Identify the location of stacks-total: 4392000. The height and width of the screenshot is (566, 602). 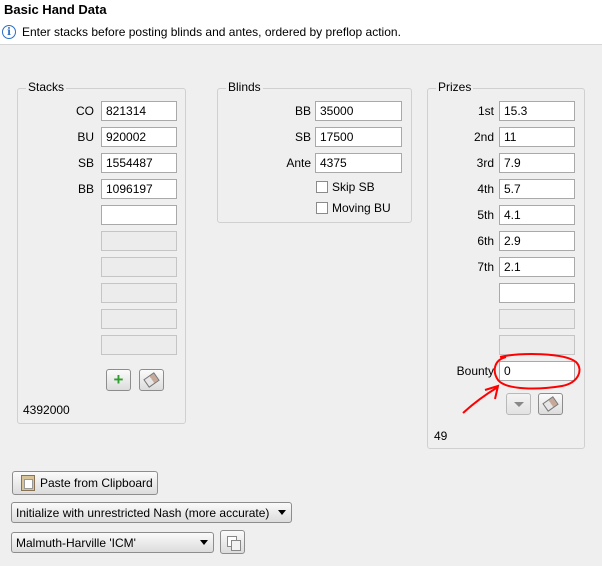
(46, 410).